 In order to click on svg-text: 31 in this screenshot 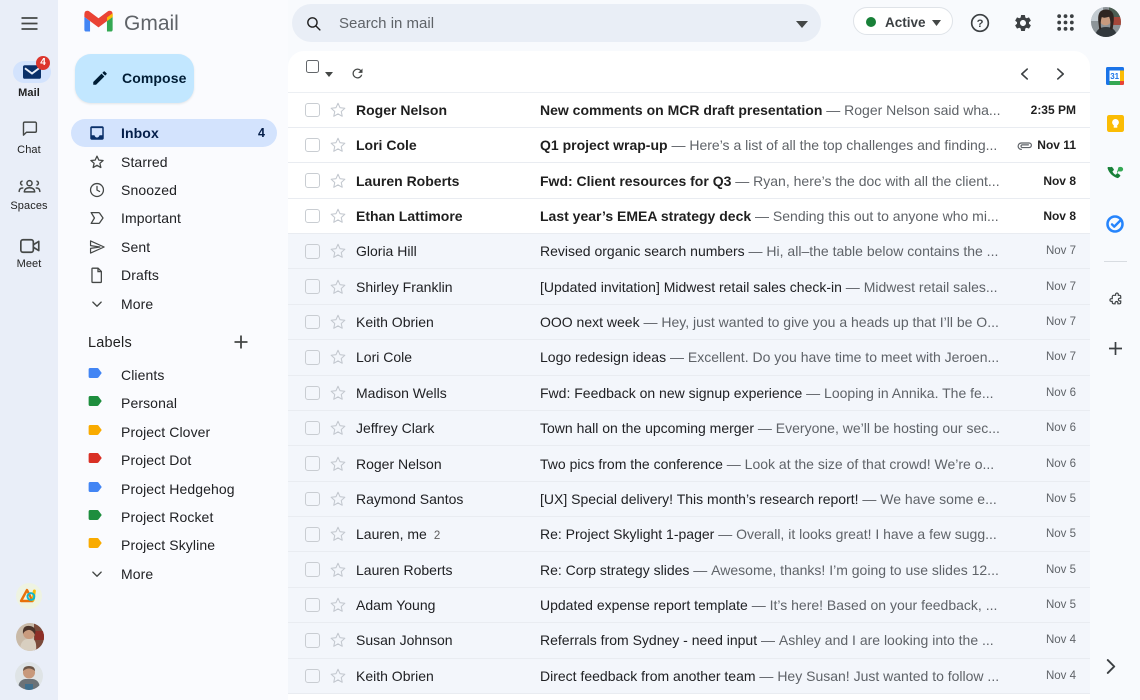, I will do `click(1114, 76)`.